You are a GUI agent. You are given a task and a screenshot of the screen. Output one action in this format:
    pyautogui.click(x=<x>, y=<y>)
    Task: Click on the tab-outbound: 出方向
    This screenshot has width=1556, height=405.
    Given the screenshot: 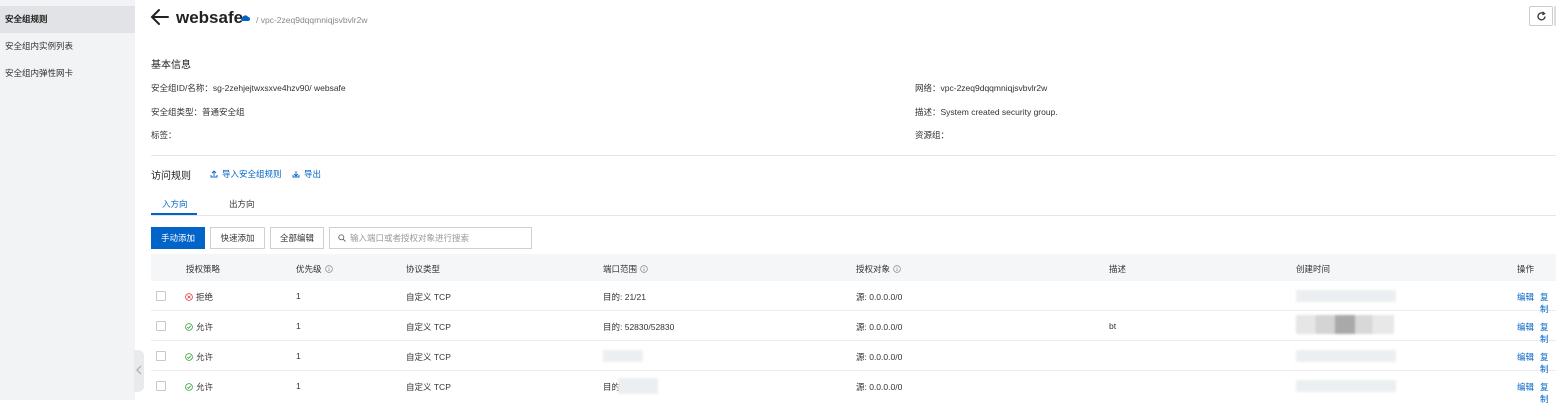 What is the action you would take?
    pyautogui.click(x=242, y=204)
    